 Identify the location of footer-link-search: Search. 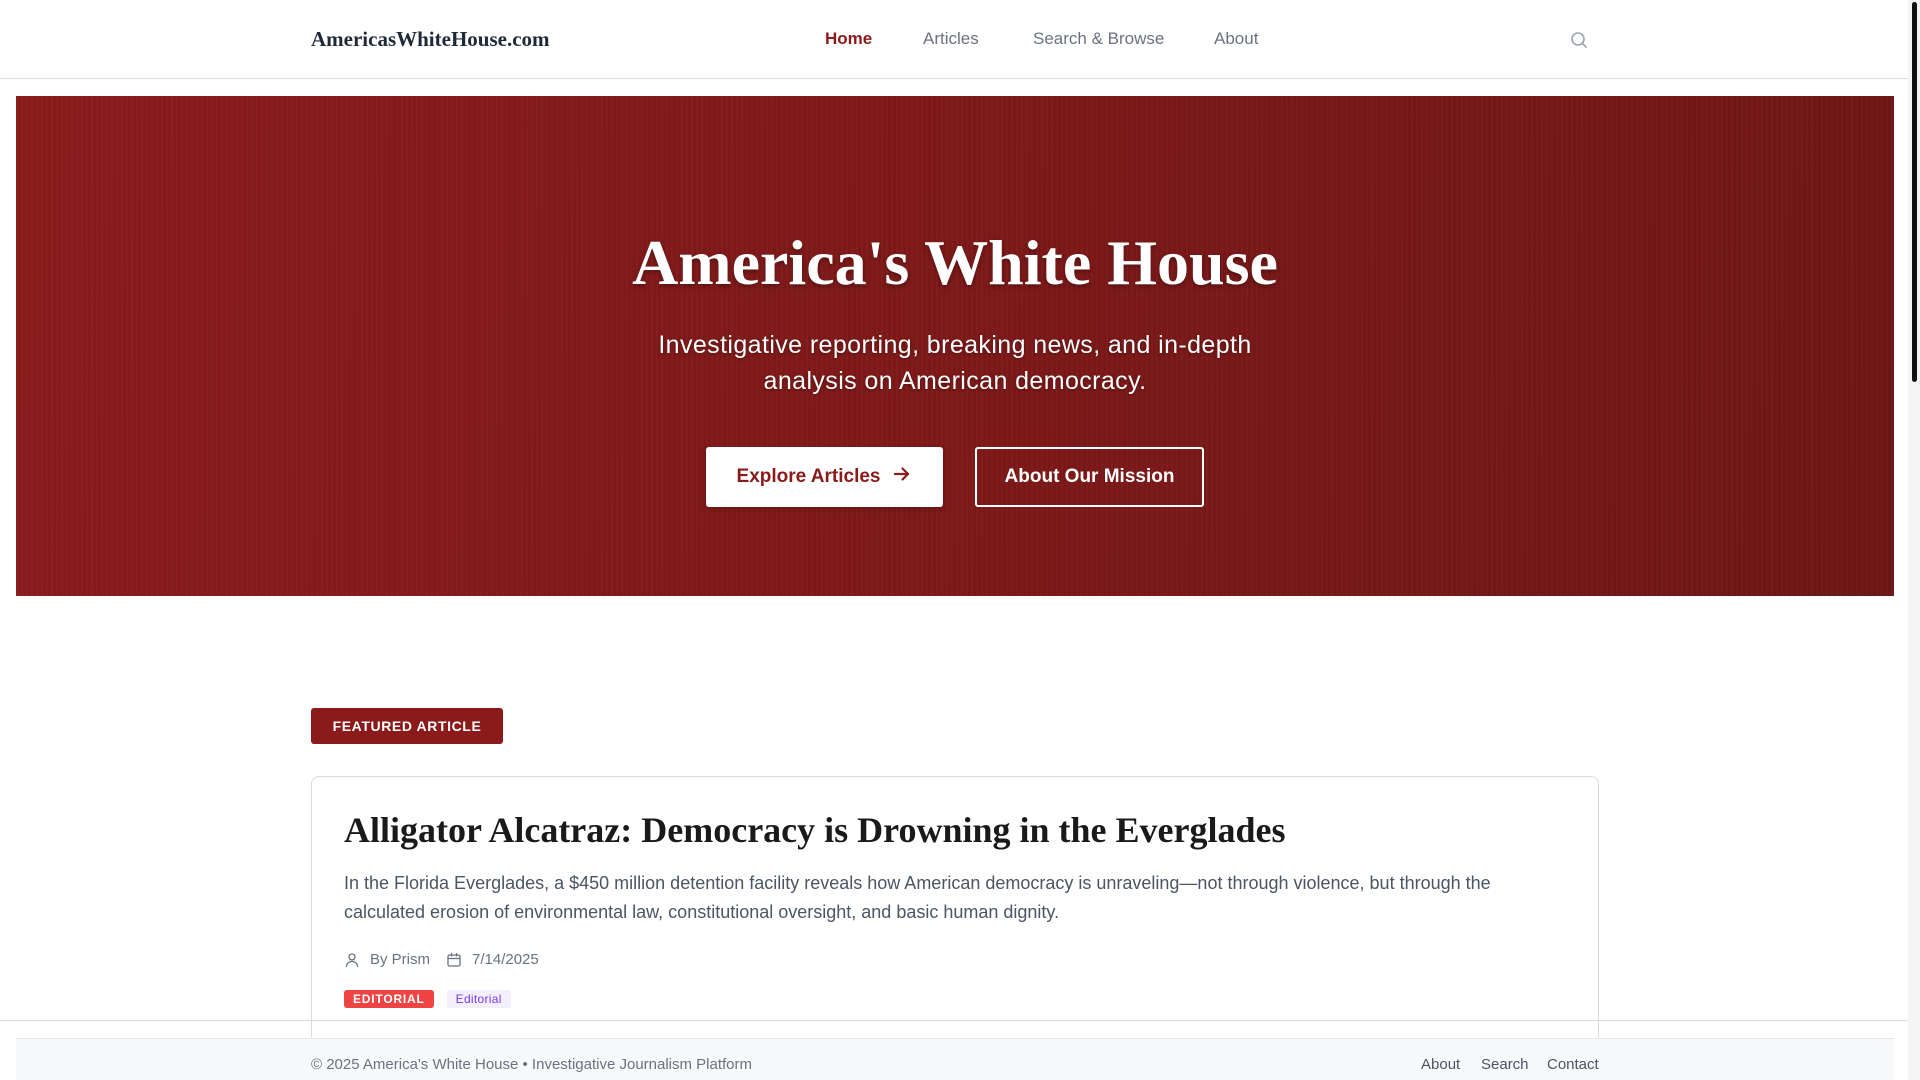
(1505, 1064).